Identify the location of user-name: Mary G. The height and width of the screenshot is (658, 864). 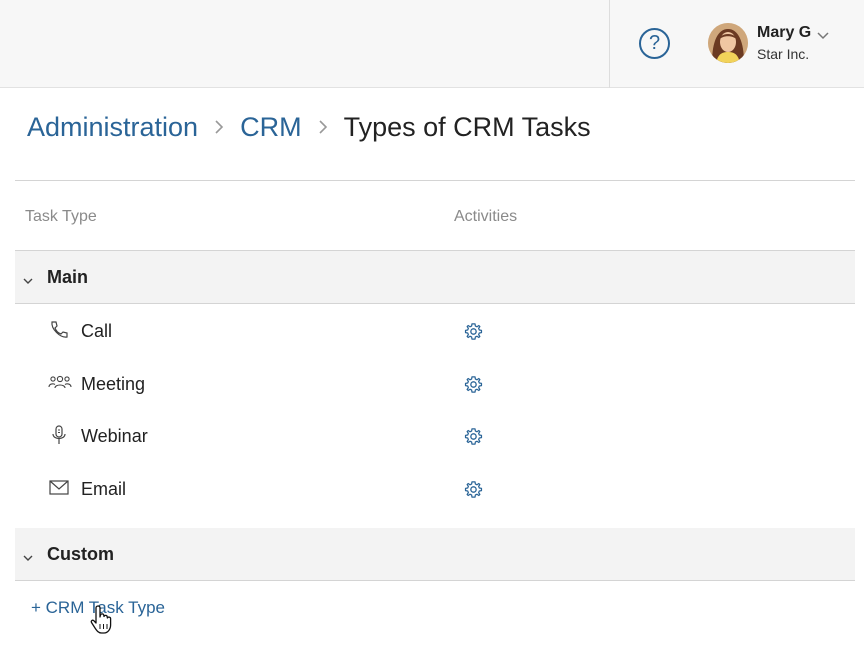
(784, 33).